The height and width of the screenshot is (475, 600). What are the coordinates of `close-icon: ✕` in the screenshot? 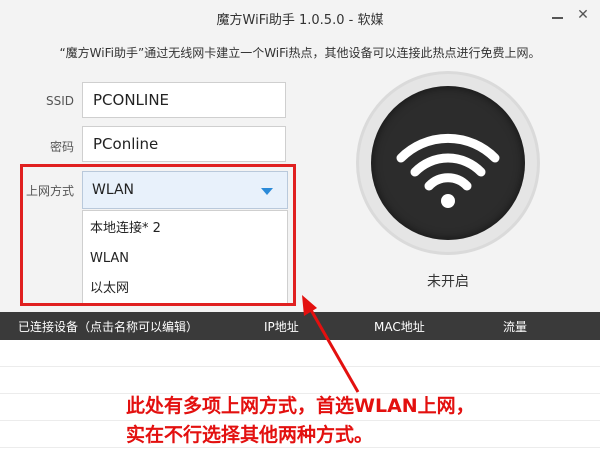 It's located at (583, 15).